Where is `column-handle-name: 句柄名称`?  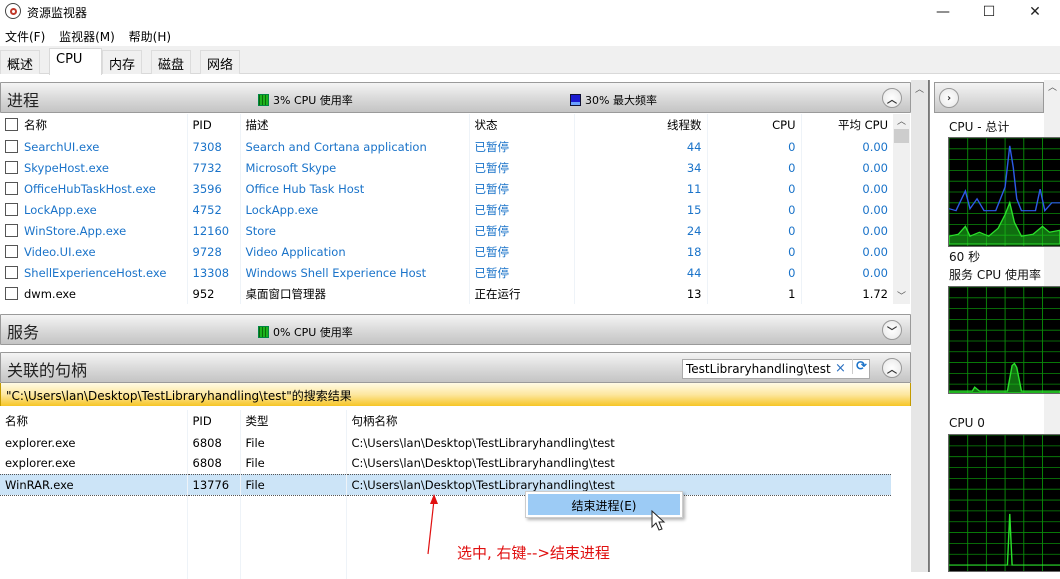 column-handle-name: 句柄名称 is located at coordinates (618, 421).